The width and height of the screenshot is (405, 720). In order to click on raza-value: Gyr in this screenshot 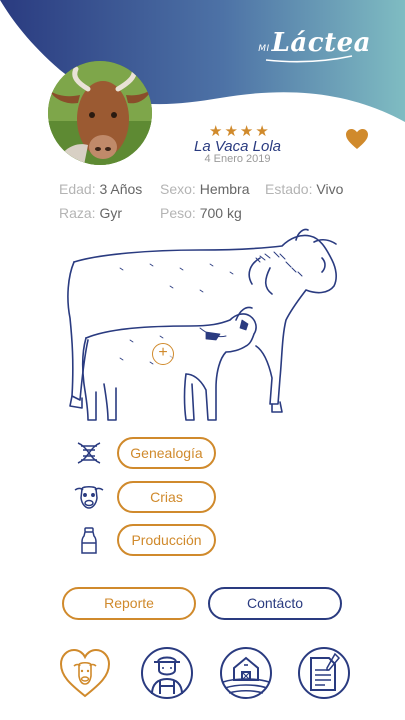, I will do `click(111, 213)`.